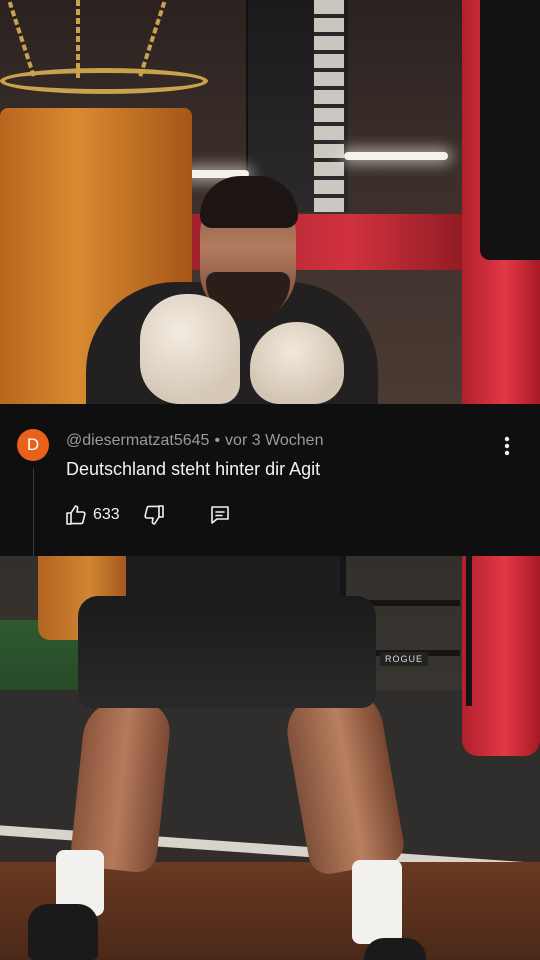  I want to click on ceiling-light, so click(396, 156).